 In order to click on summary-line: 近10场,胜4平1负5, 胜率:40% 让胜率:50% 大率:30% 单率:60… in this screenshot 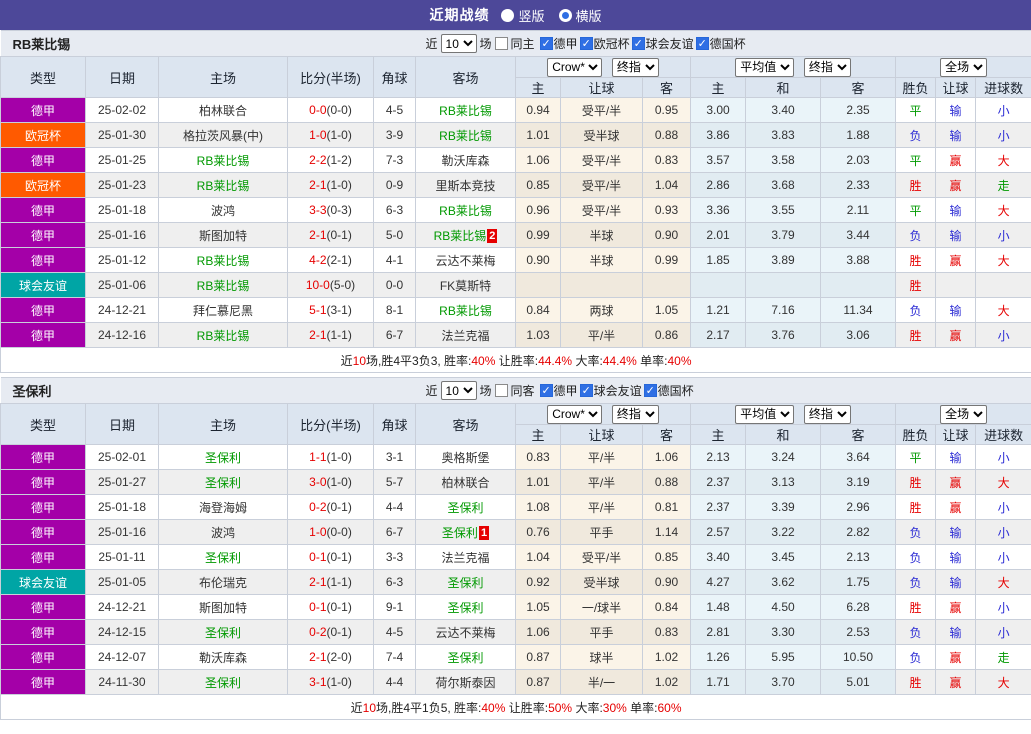, I will do `click(516, 708)`.